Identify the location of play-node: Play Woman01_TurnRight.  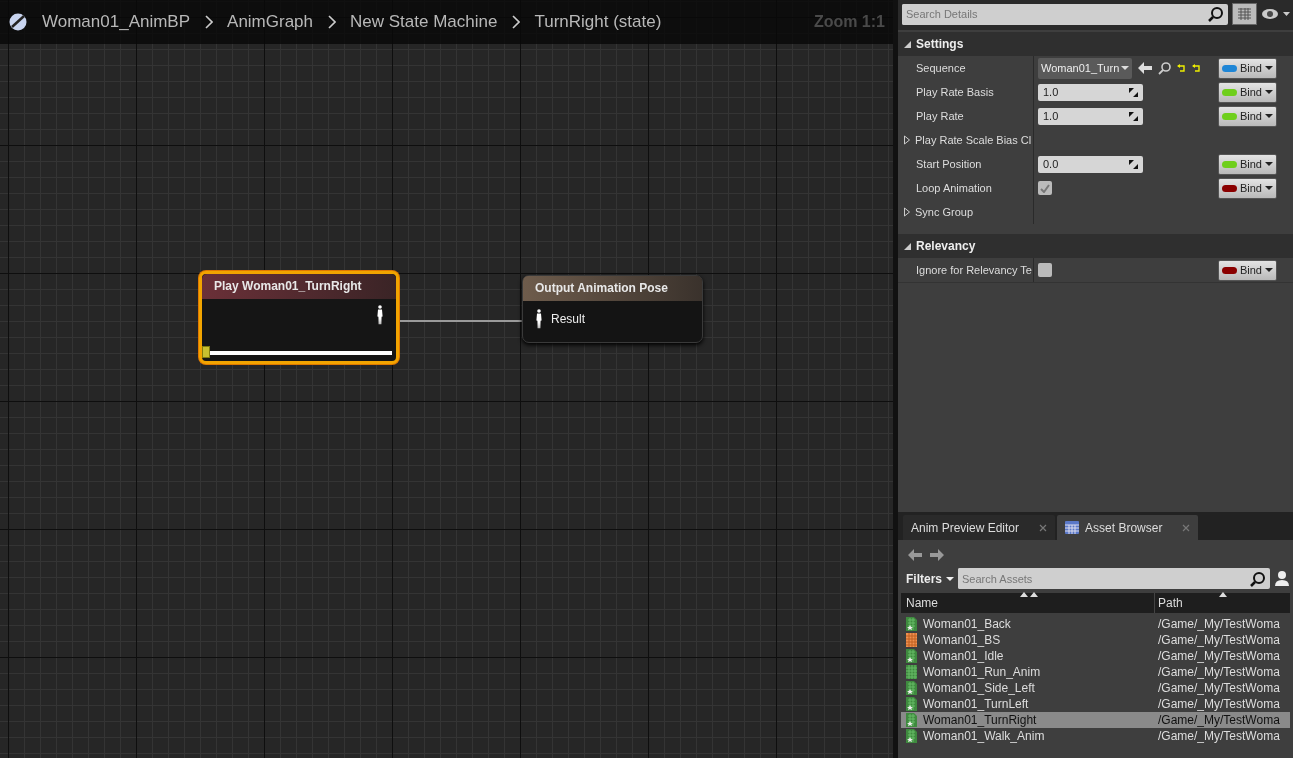
(299, 317).